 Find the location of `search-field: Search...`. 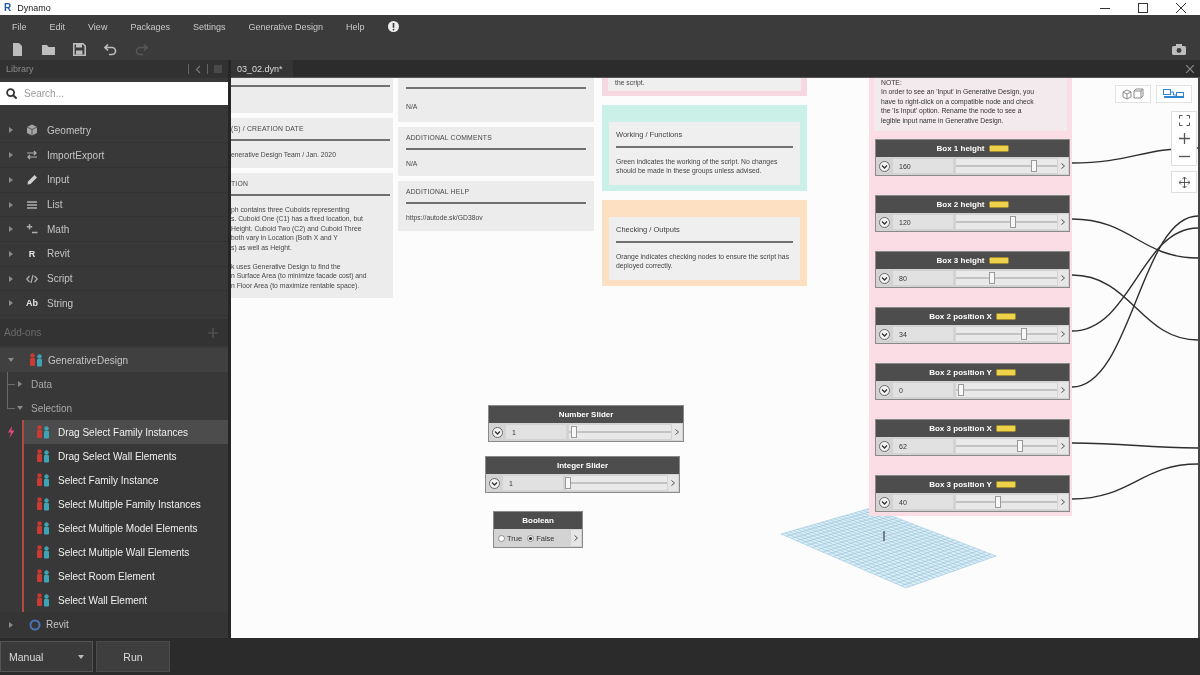

search-field: Search... is located at coordinates (114, 93).